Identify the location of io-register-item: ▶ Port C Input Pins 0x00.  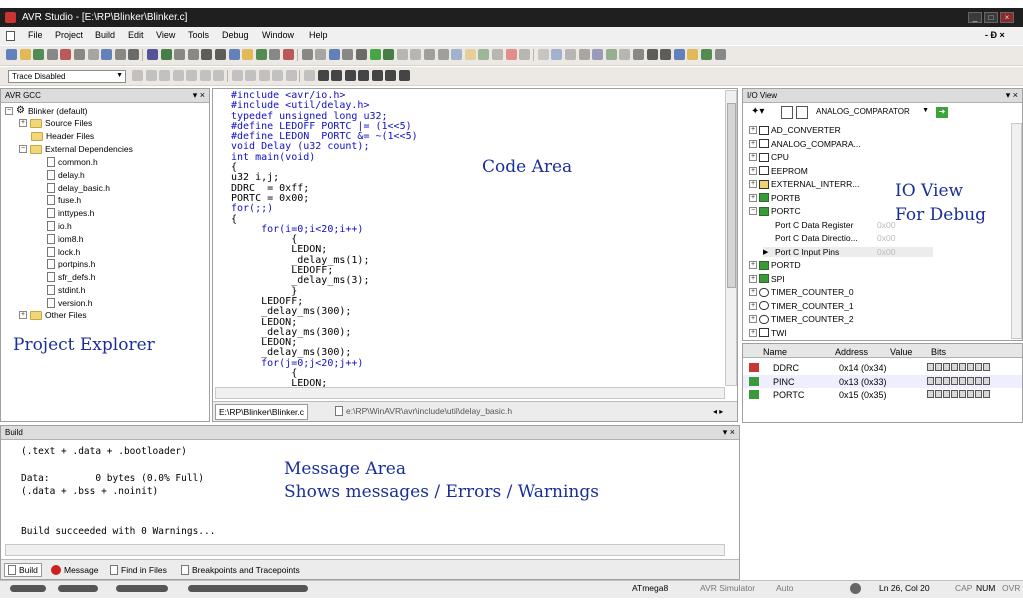
(848, 251).